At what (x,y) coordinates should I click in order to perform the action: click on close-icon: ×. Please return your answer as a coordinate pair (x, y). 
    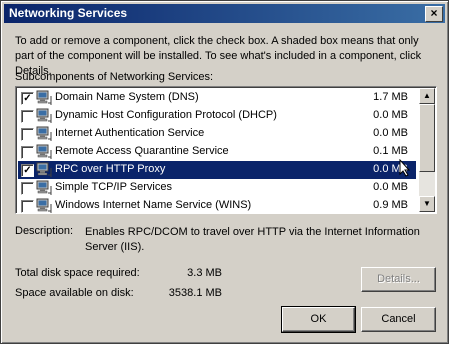
    Looking at the image, I should click on (434, 13).